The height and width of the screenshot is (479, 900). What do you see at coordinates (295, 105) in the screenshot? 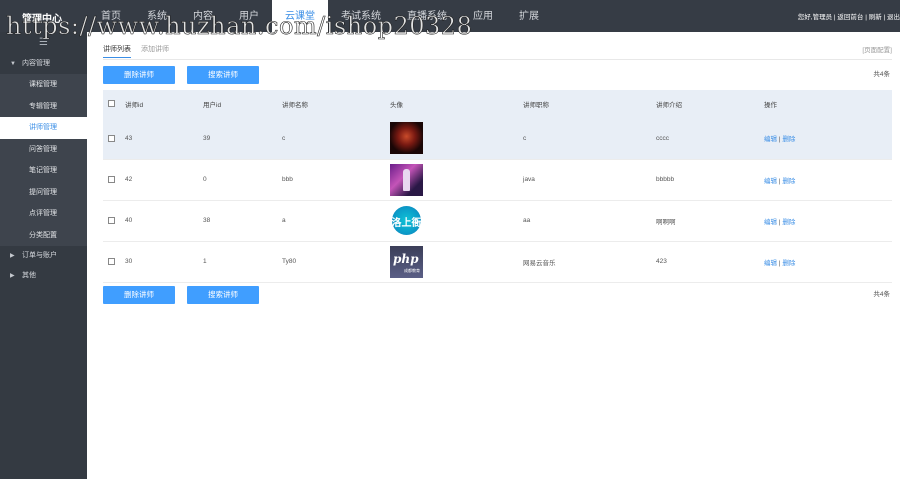
I see `col-header-name: 讲师名称` at bounding box center [295, 105].